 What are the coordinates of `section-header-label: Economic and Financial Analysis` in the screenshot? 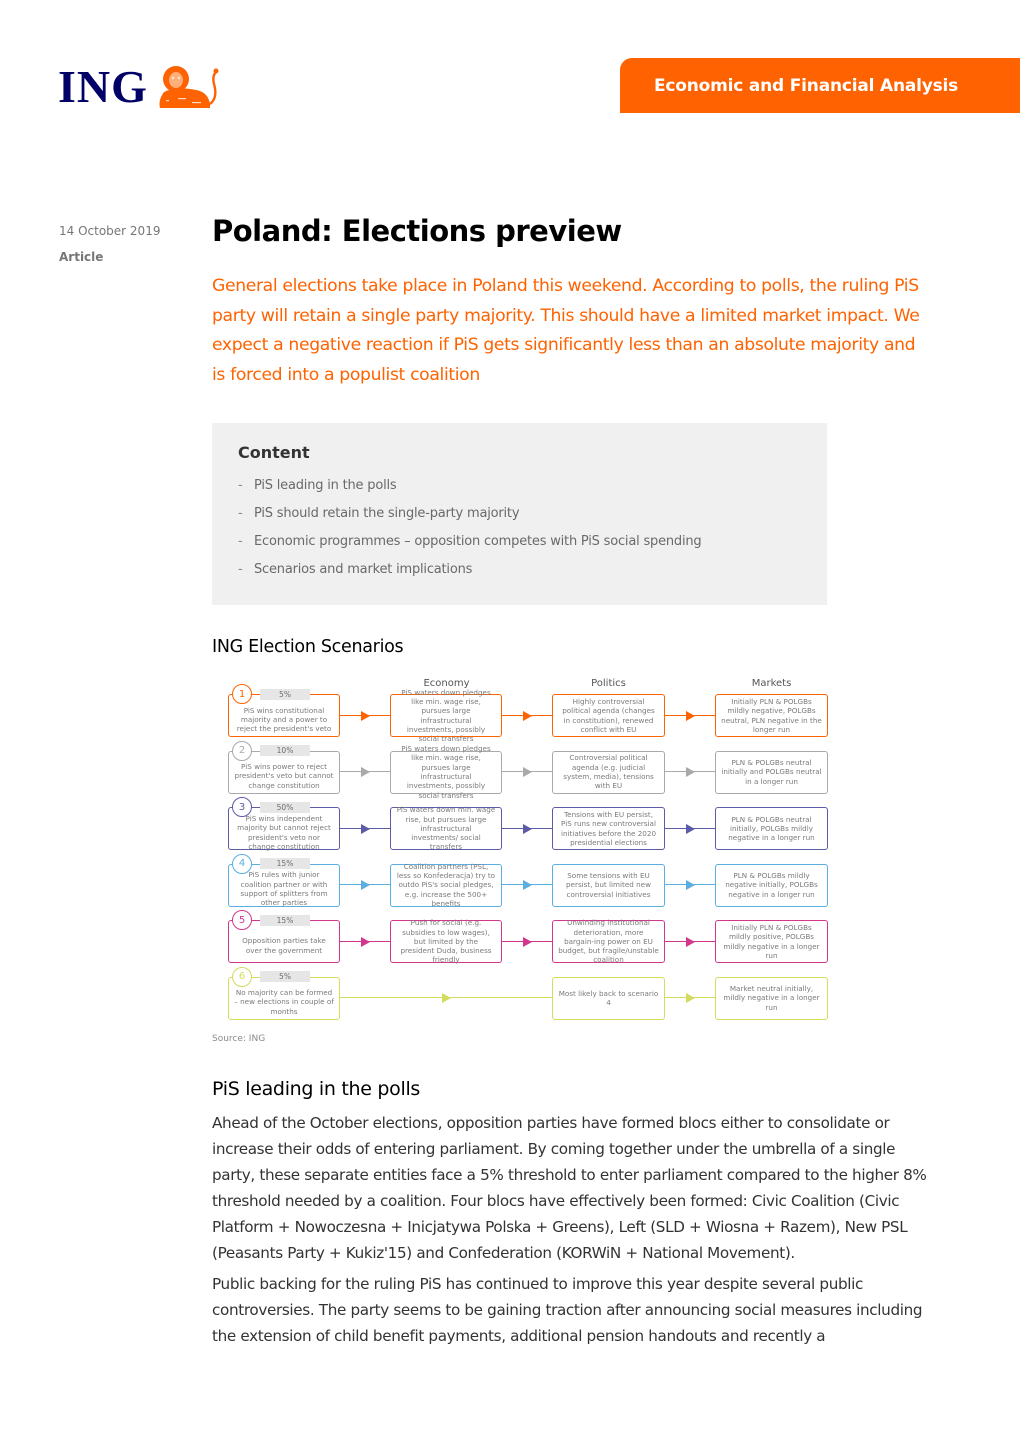 It's located at (806, 85).